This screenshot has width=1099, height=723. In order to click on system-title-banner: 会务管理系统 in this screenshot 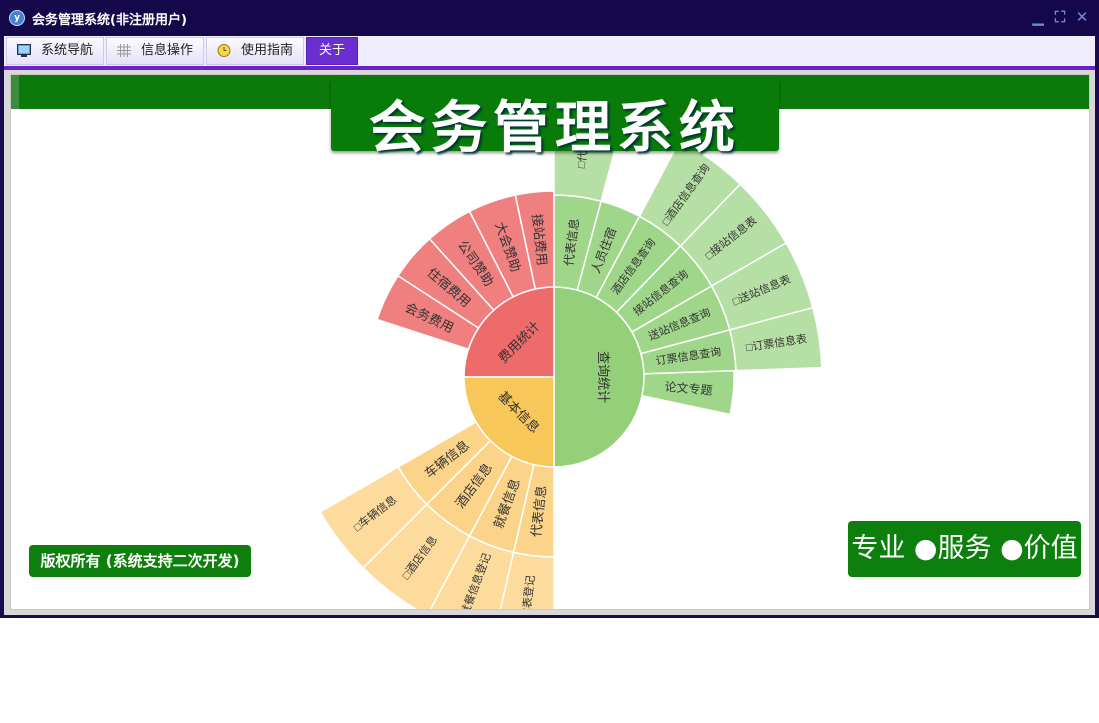, I will do `click(555, 120)`.